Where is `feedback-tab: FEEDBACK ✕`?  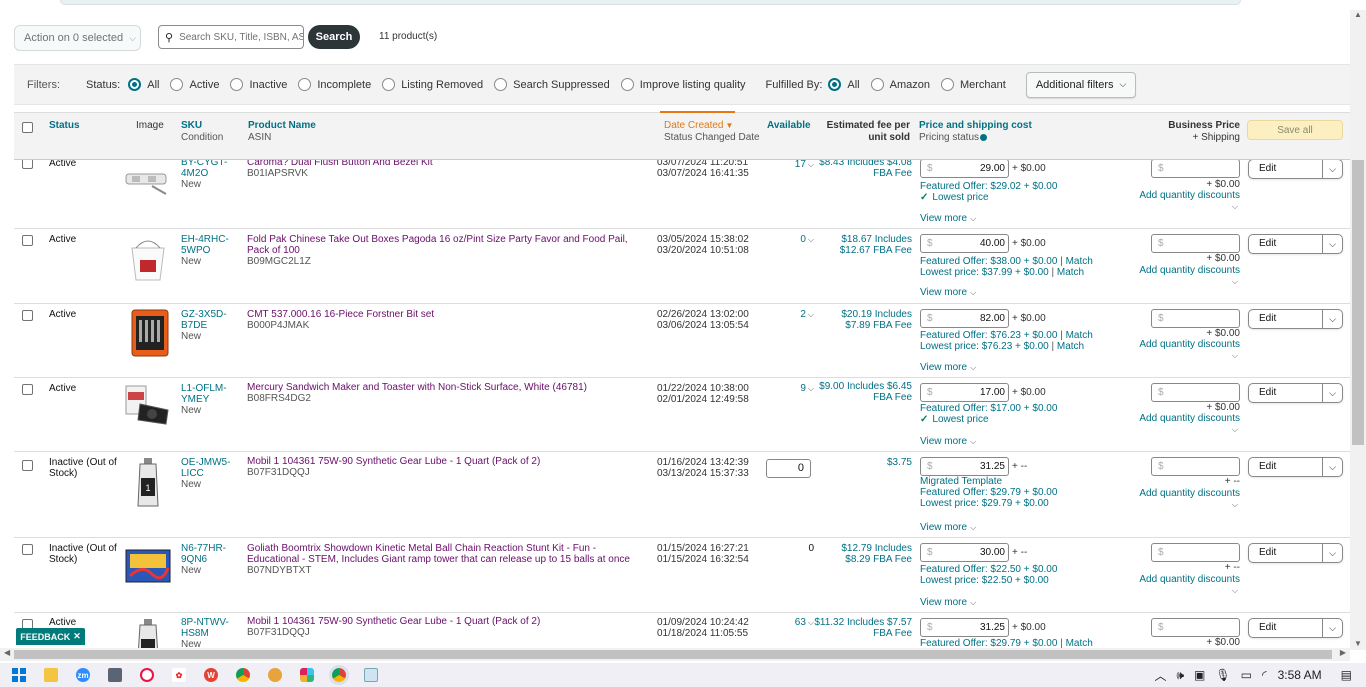 feedback-tab: FEEDBACK ✕ is located at coordinates (50, 636).